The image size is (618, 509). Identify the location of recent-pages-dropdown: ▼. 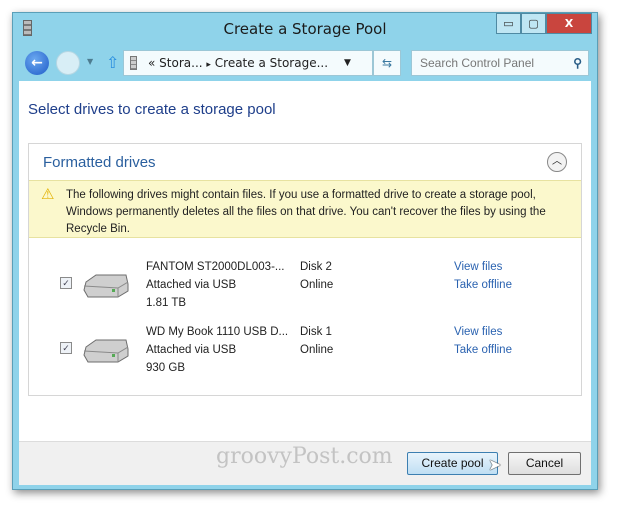
(90, 61).